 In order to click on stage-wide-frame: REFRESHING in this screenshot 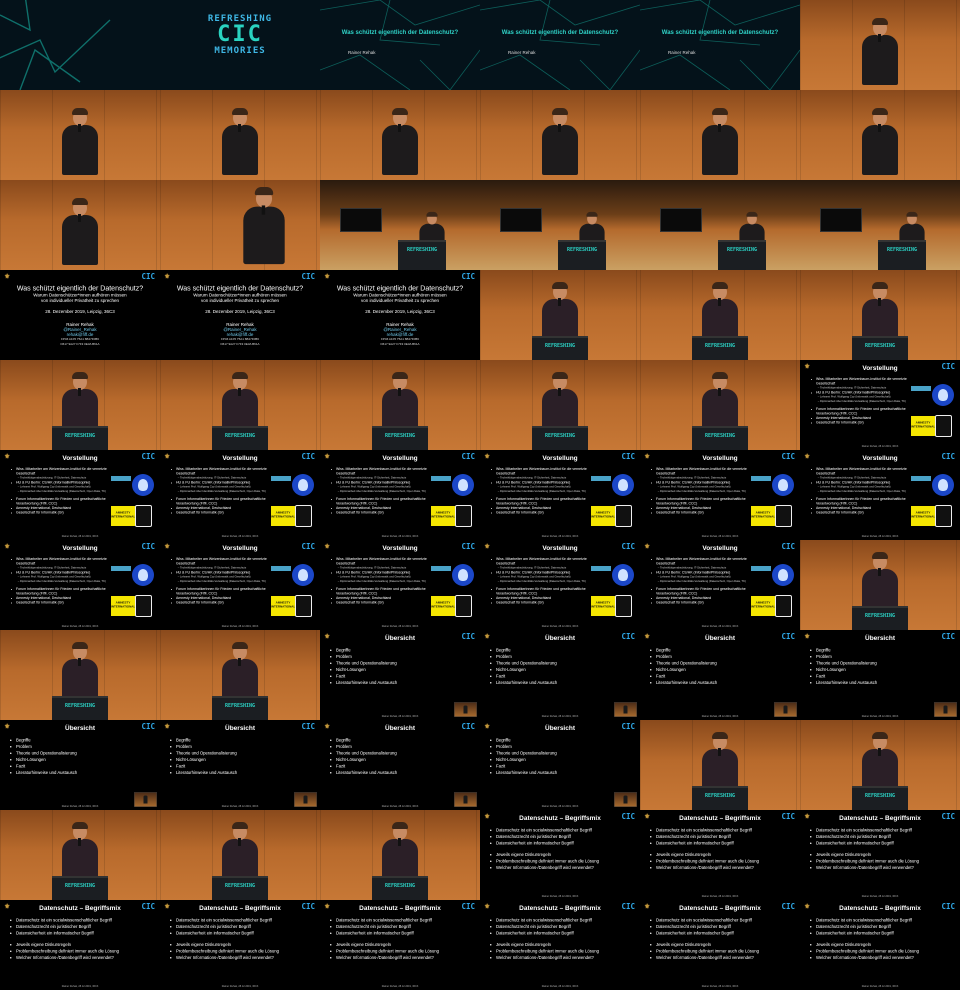, I will do `click(720, 225)`.